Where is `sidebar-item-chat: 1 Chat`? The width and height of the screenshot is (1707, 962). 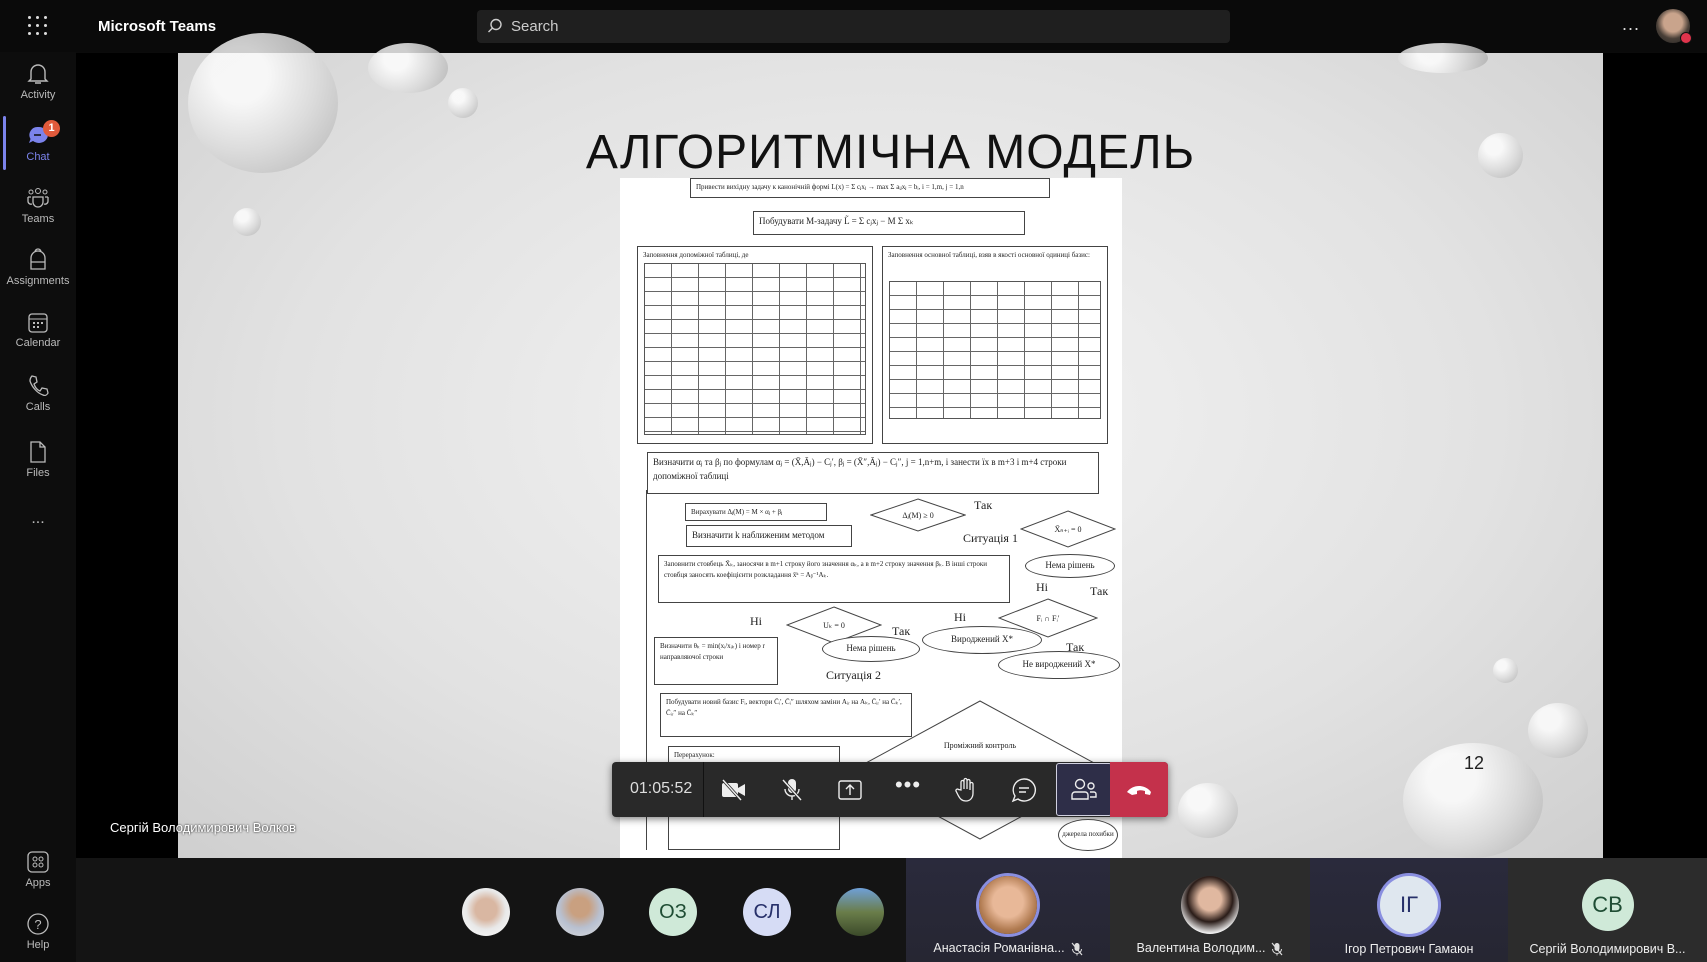 sidebar-item-chat: 1 Chat is located at coordinates (38, 143).